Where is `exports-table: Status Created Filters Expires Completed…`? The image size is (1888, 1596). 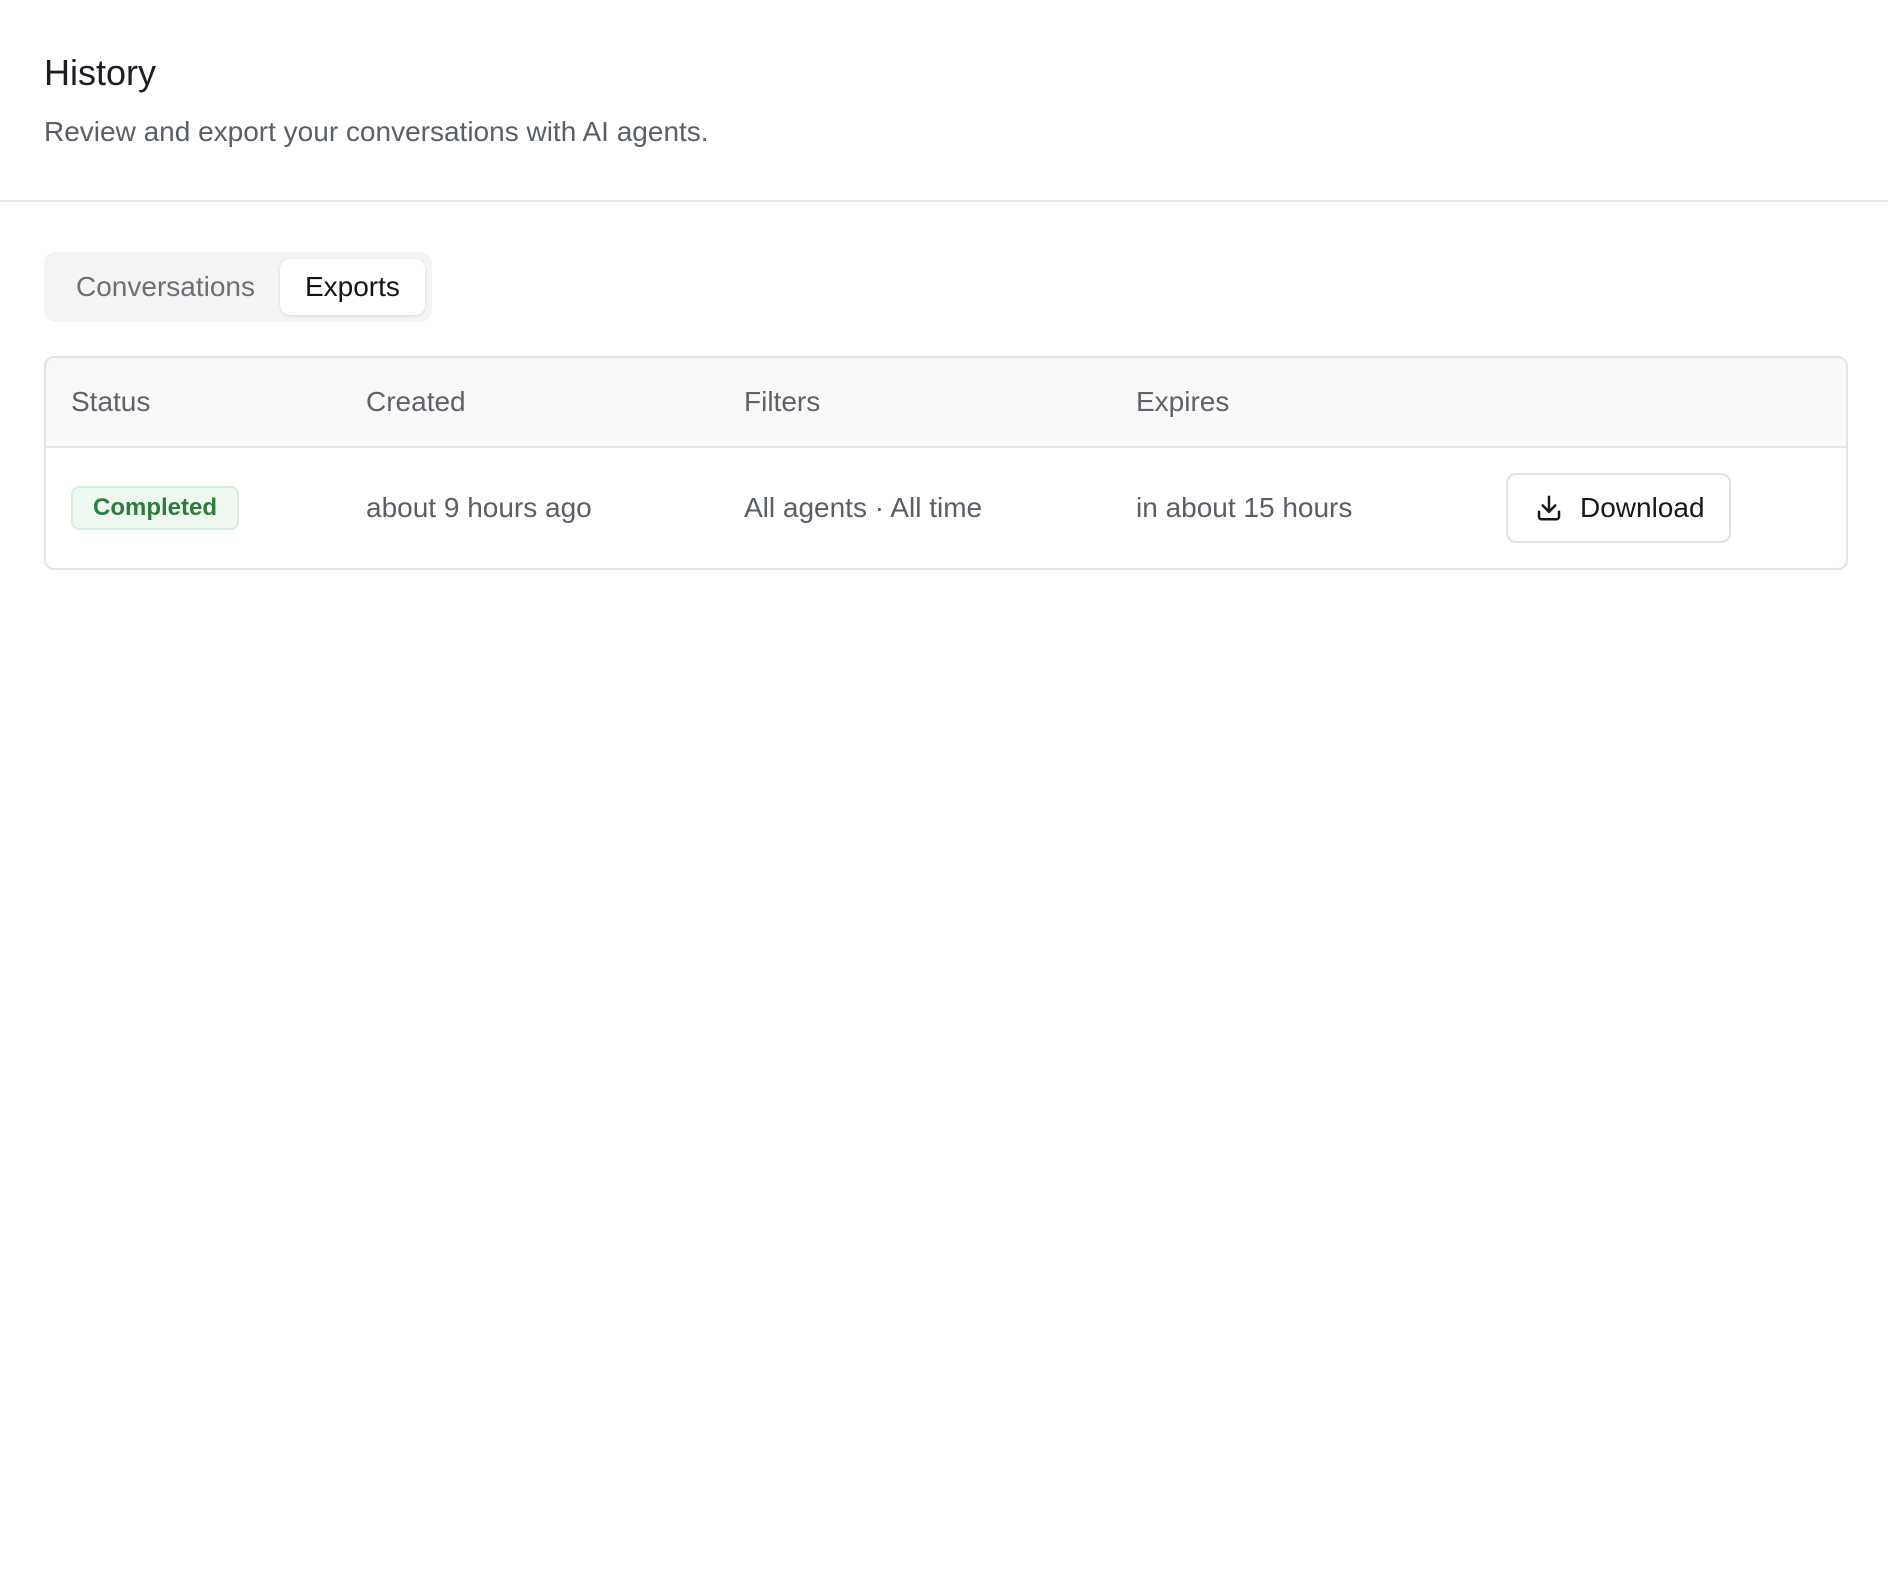 exports-table: Status Created Filters Expires Completed… is located at coordinates (946, 463).